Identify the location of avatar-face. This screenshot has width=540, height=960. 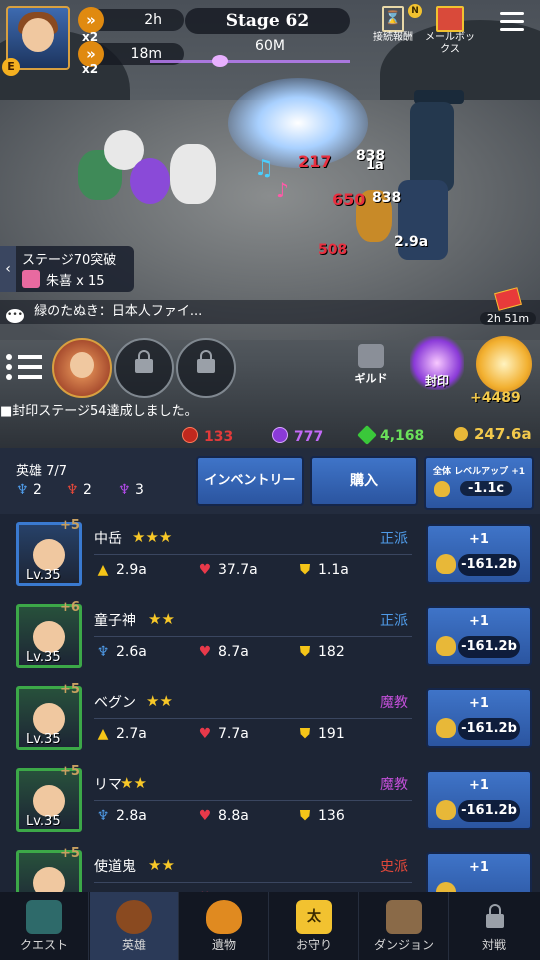
(38, 35).